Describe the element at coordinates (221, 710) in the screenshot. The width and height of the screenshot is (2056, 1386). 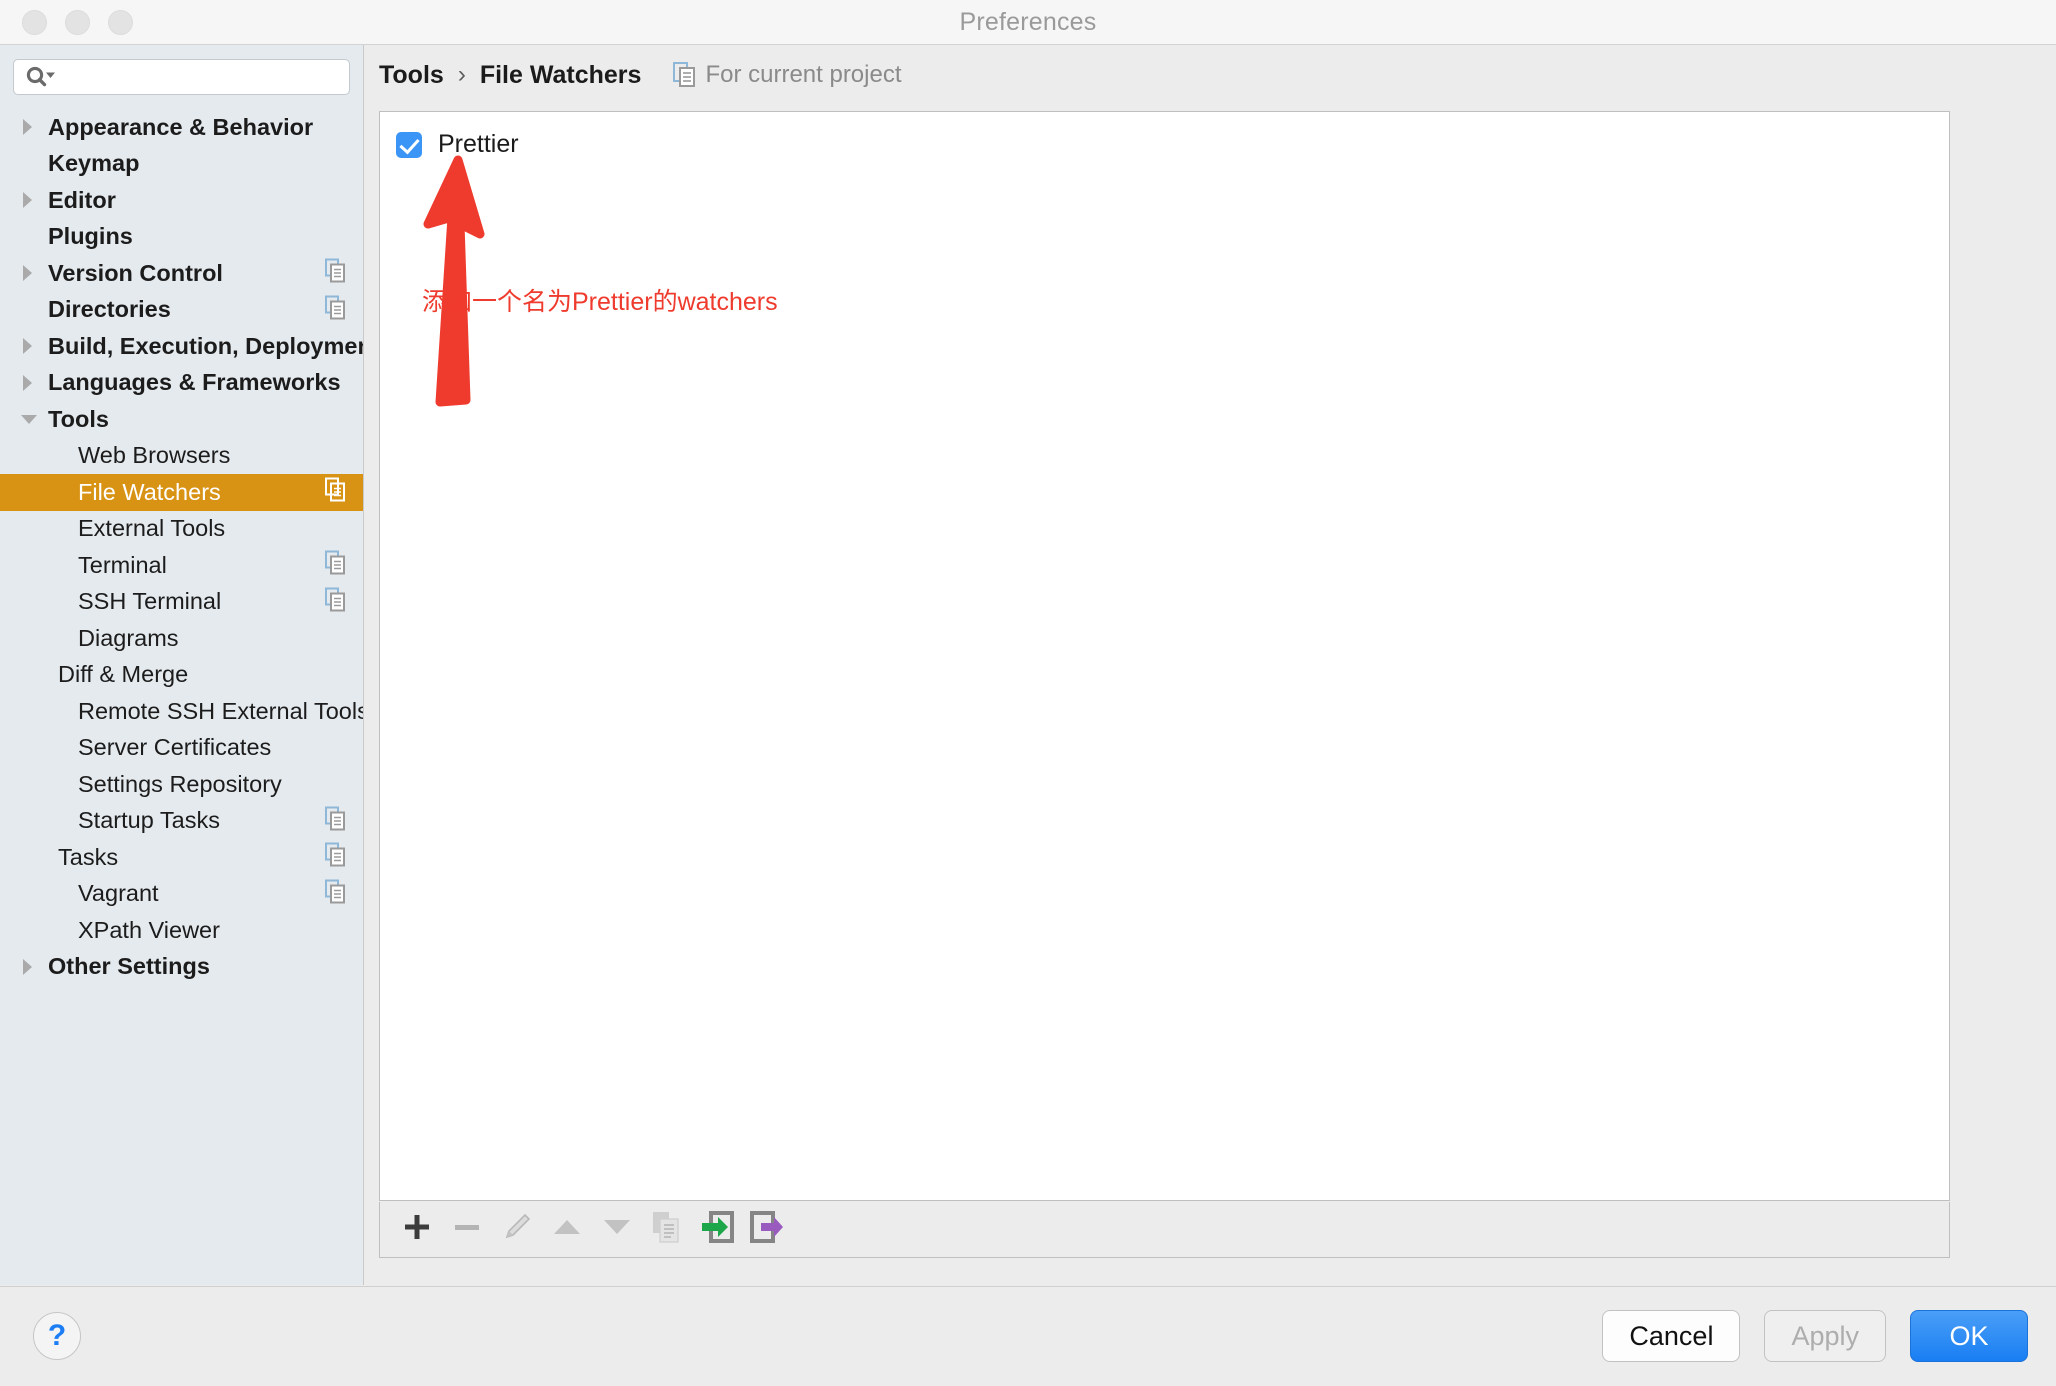
I see `sidebar-item-label: Remote SSH External Tools` at that location.